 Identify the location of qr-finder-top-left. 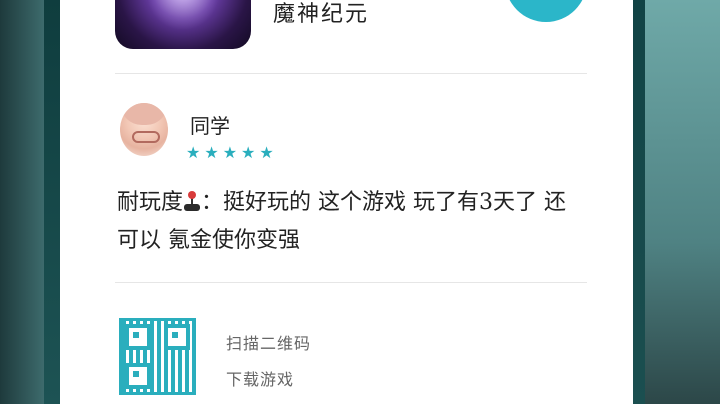
(138, 337).